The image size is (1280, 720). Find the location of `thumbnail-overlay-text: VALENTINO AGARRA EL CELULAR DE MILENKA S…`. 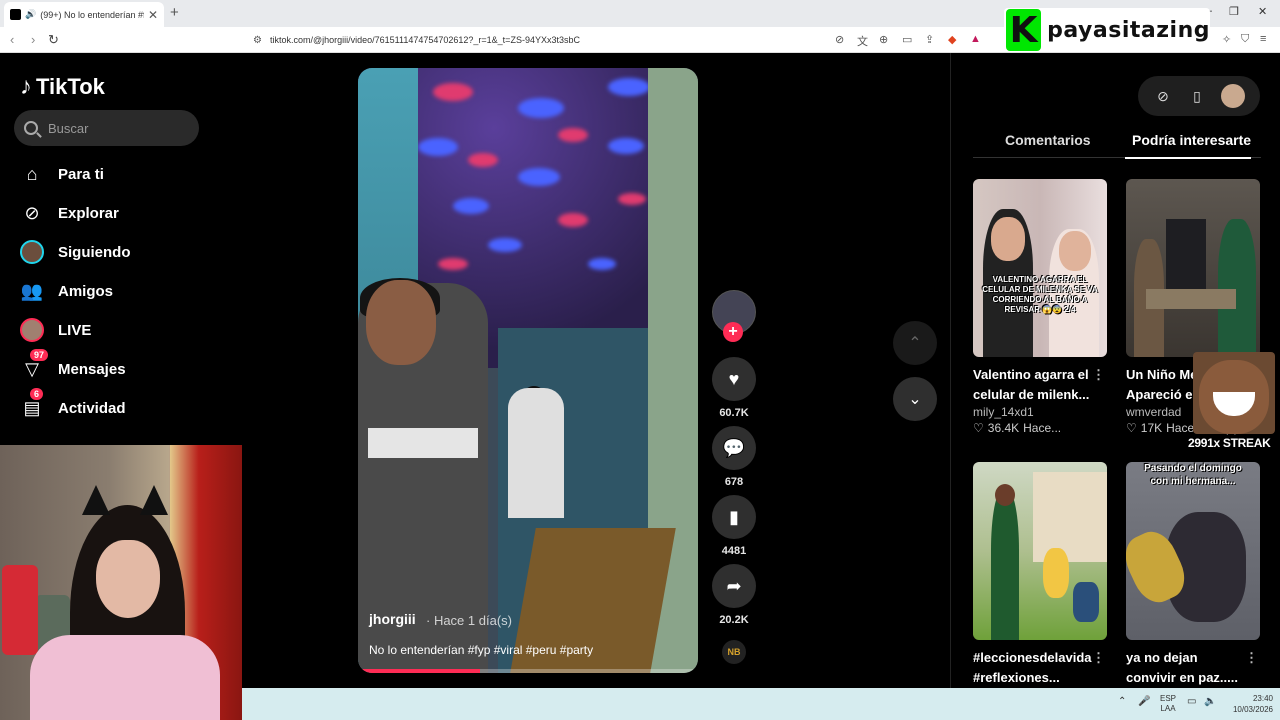

thumbnail-overlay-text: VALENTINO AGARRA EL CELULAR DE MILENKA S… is located at coordinates (1040, 294).